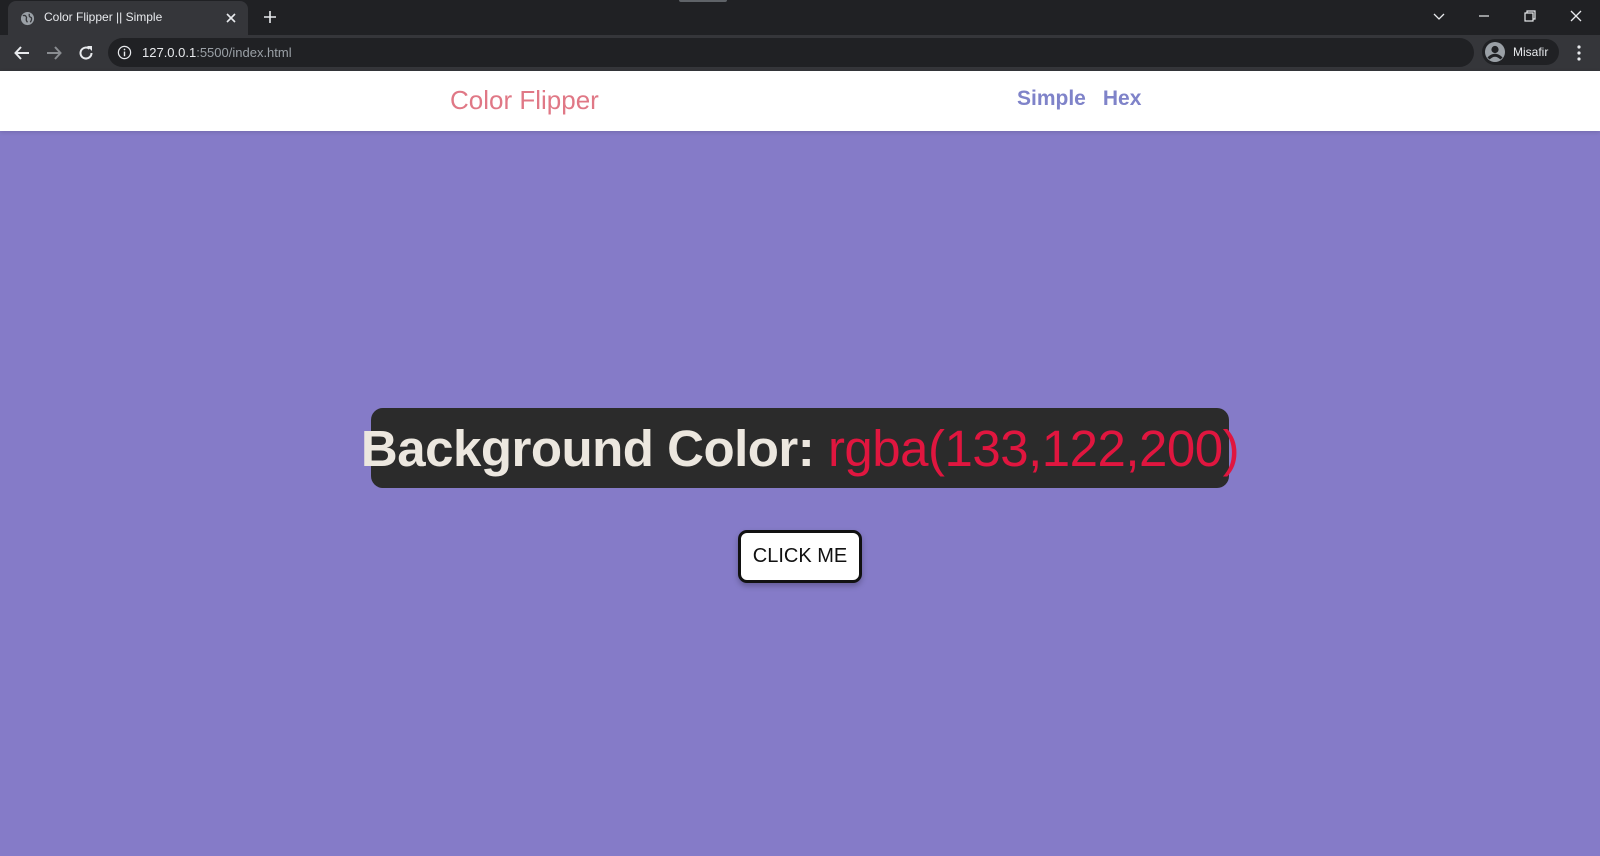 The width and height of the screenshot is (1600, 856). Describe the element at coordinates (27, 18) in the screenshot. I see `globe-icon` at that location.